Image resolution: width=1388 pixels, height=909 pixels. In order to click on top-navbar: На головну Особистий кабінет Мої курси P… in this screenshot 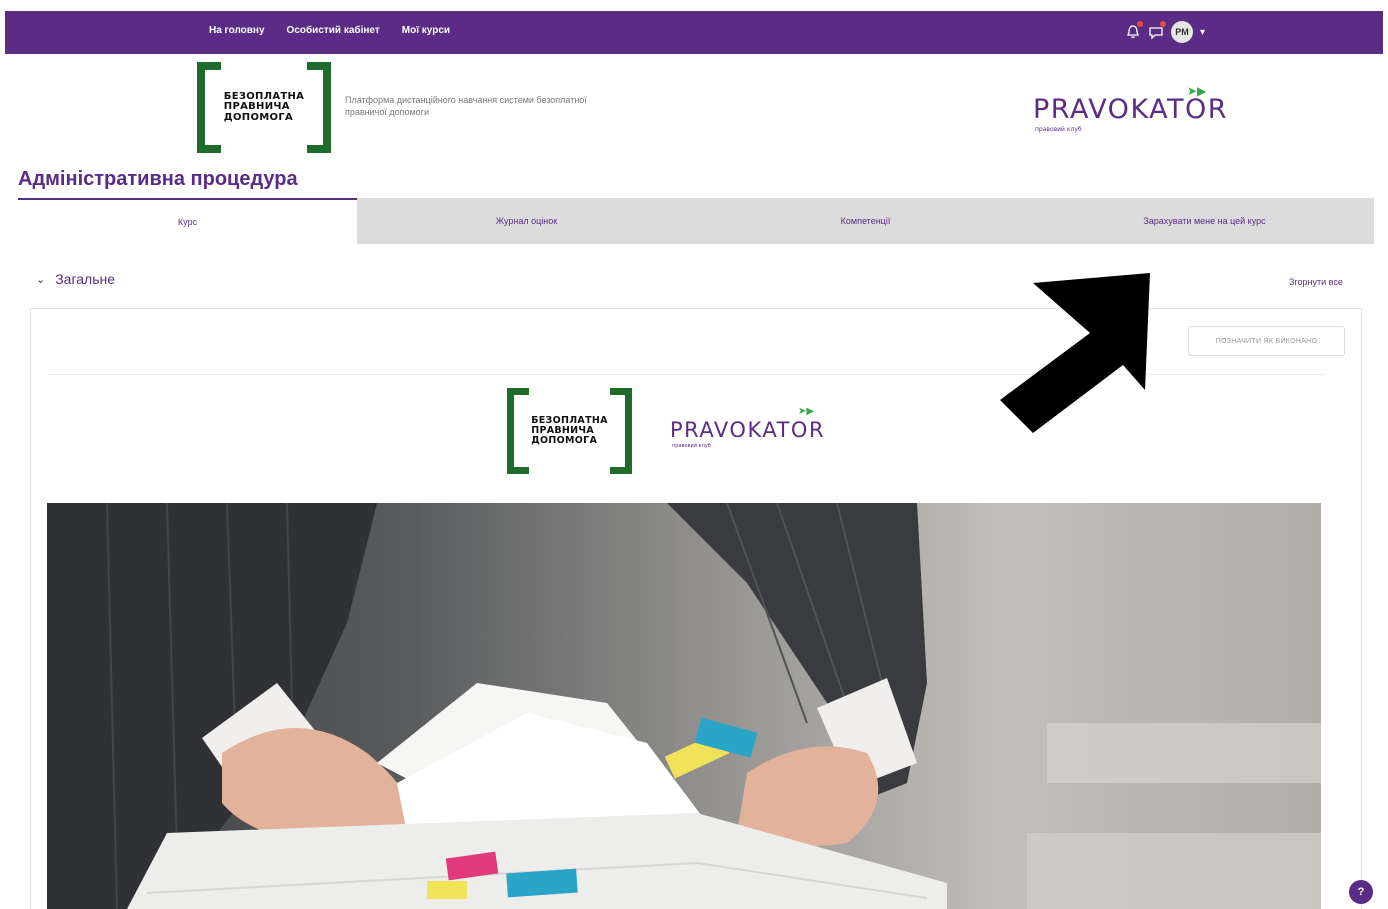, I will do `click(694, 32)`.